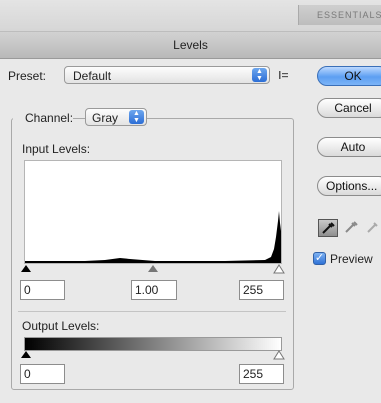  Describe the element at coordinates (27, 76) in the screenshot. I see `preset-label: Preset:` at that location.